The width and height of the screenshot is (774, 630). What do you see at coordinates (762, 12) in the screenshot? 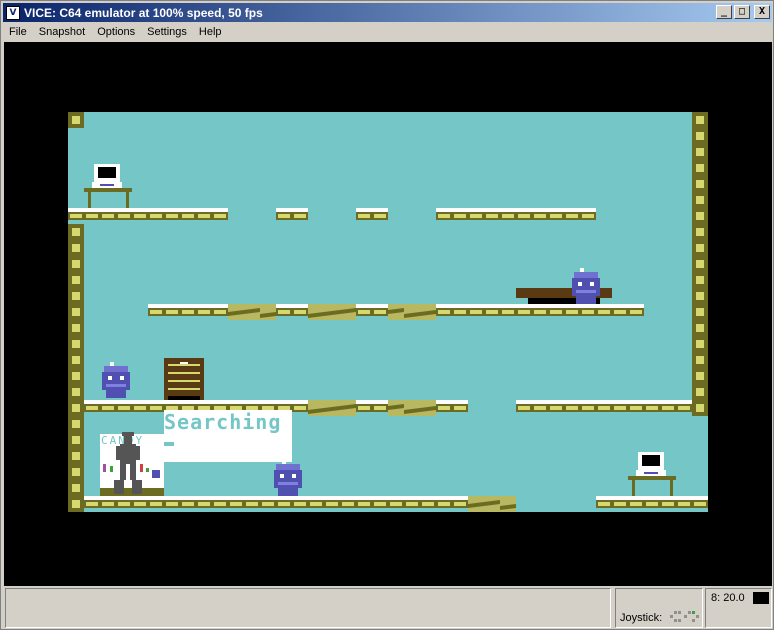
I see `close-button: X` at bounding box center [762, 12].